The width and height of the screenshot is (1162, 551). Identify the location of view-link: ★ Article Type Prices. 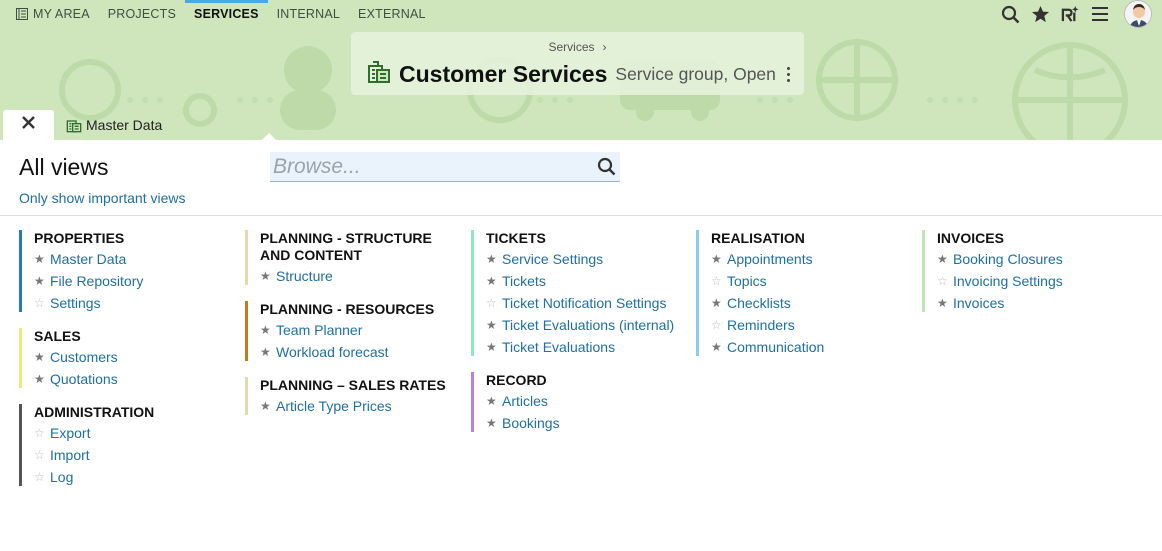
(360, 406).